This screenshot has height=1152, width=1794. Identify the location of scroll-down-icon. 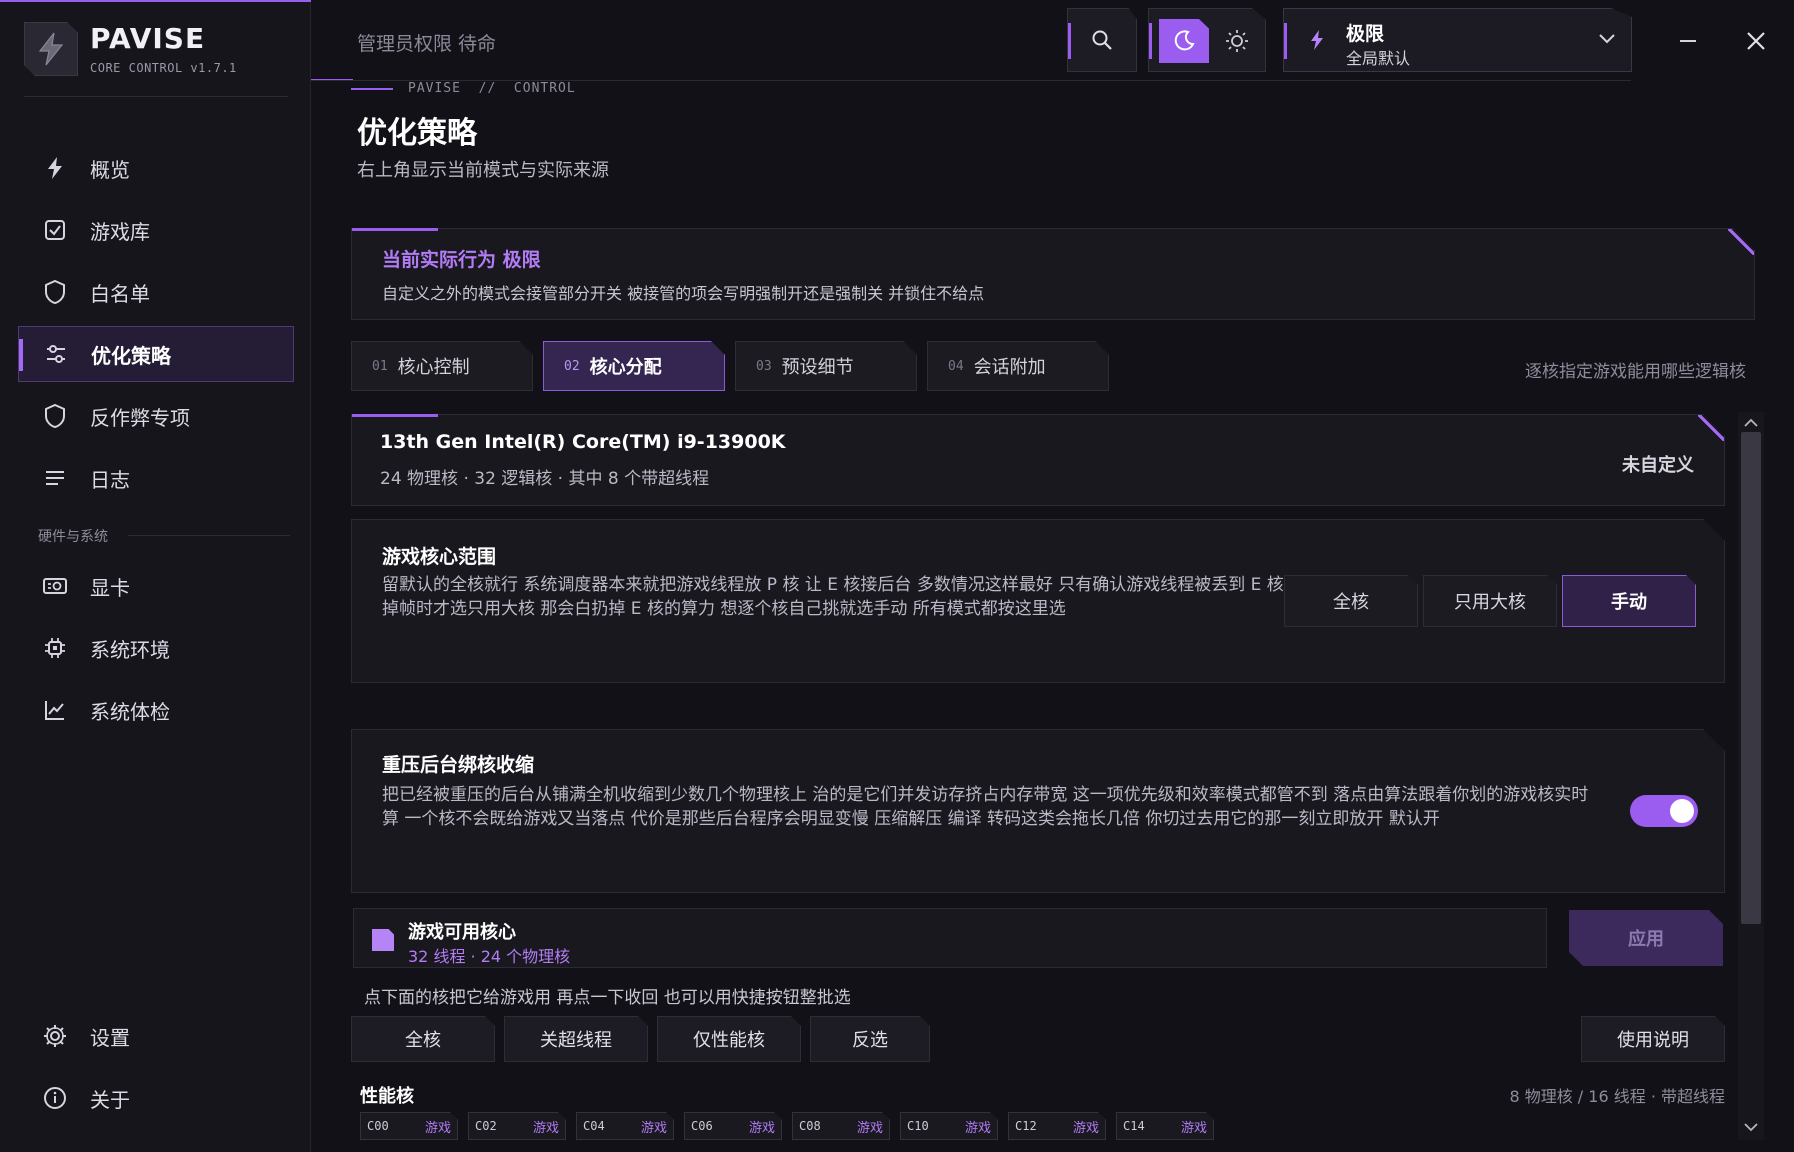
(1751, 1127).